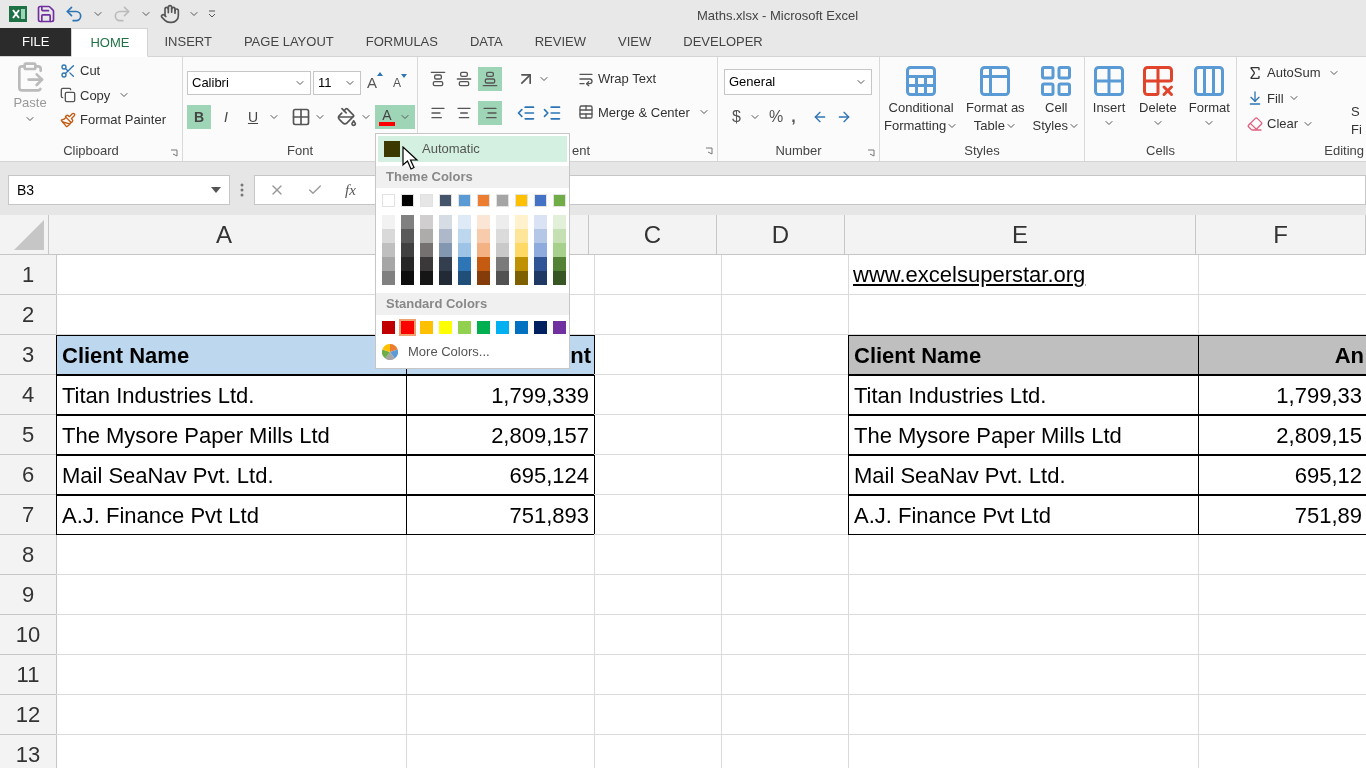 This screenshot has width=1366, height=768. Describe the element at coordinates (798, 82) in the screenshot. I see `number-format-field: General` at that location.